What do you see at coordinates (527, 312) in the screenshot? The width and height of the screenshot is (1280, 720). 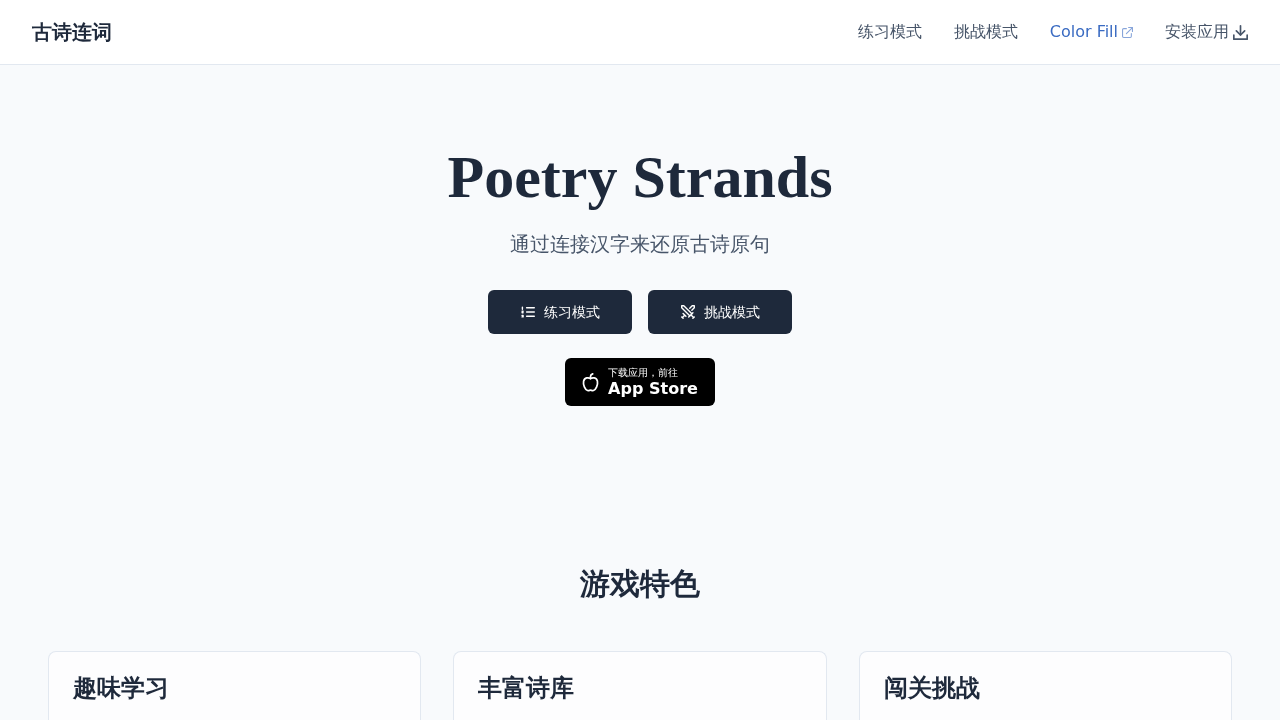 I see `list-icon` at bounding box center [527, 312].